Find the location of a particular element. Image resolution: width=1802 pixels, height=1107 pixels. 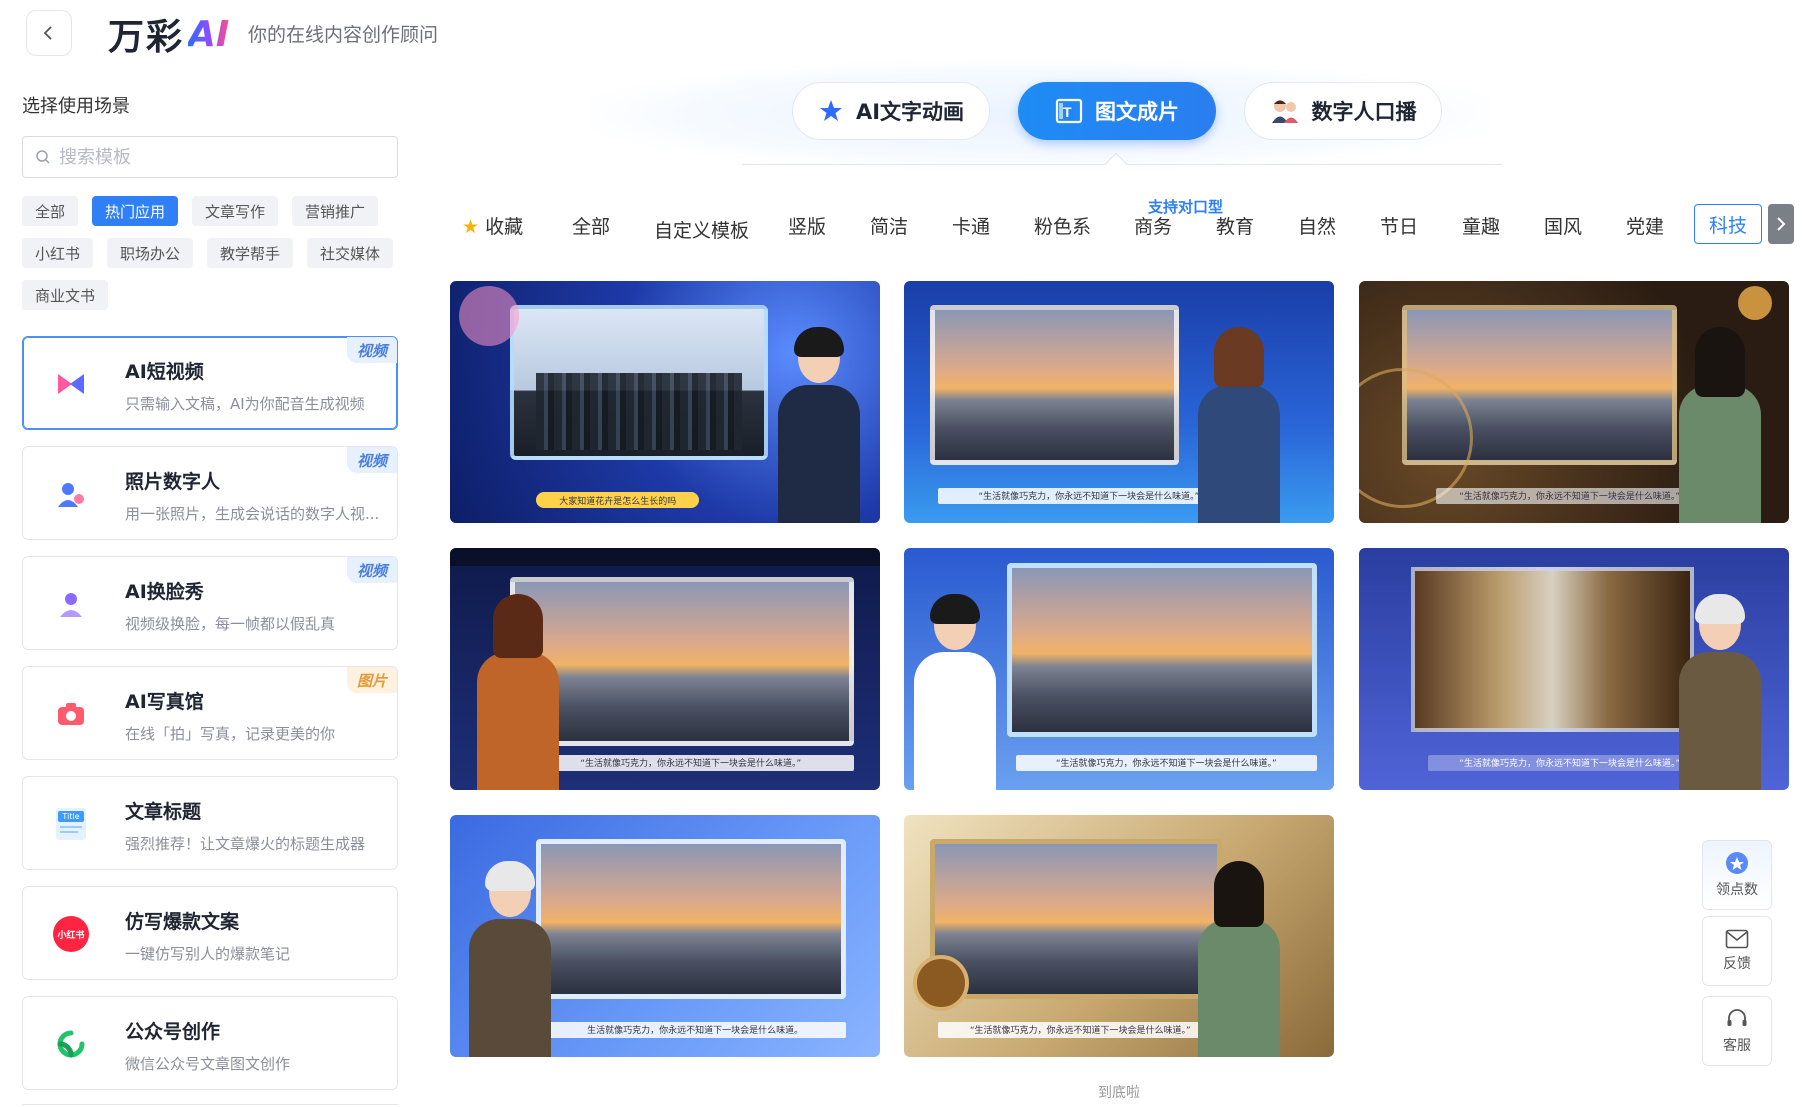

category-favorites: ★ 收藏 is located at coordinates (492, 225).